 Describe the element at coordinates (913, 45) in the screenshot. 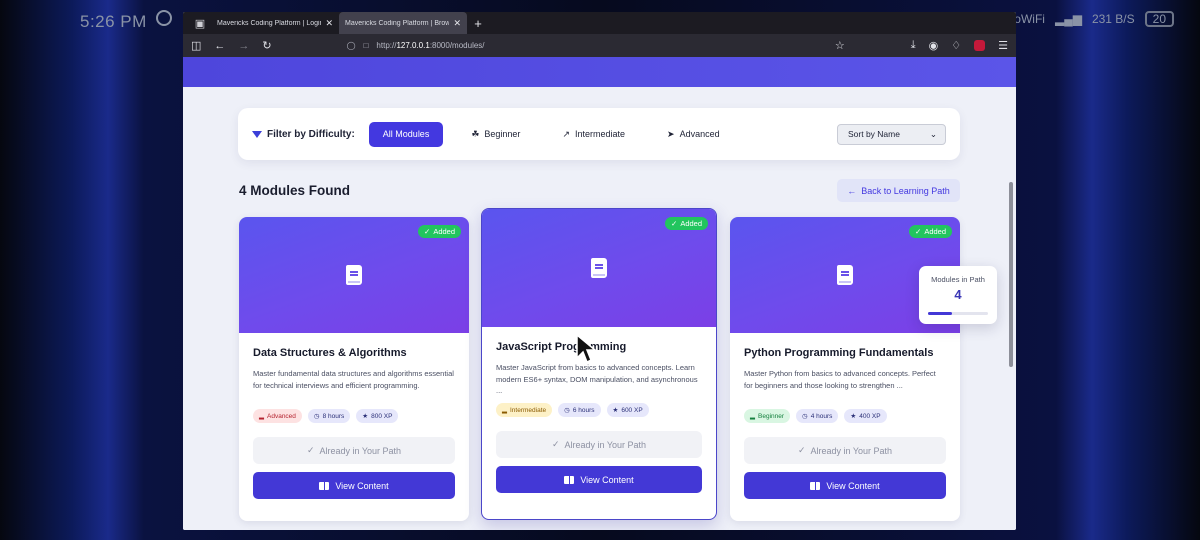

I see `downloads-icon: ⤓` at that location.